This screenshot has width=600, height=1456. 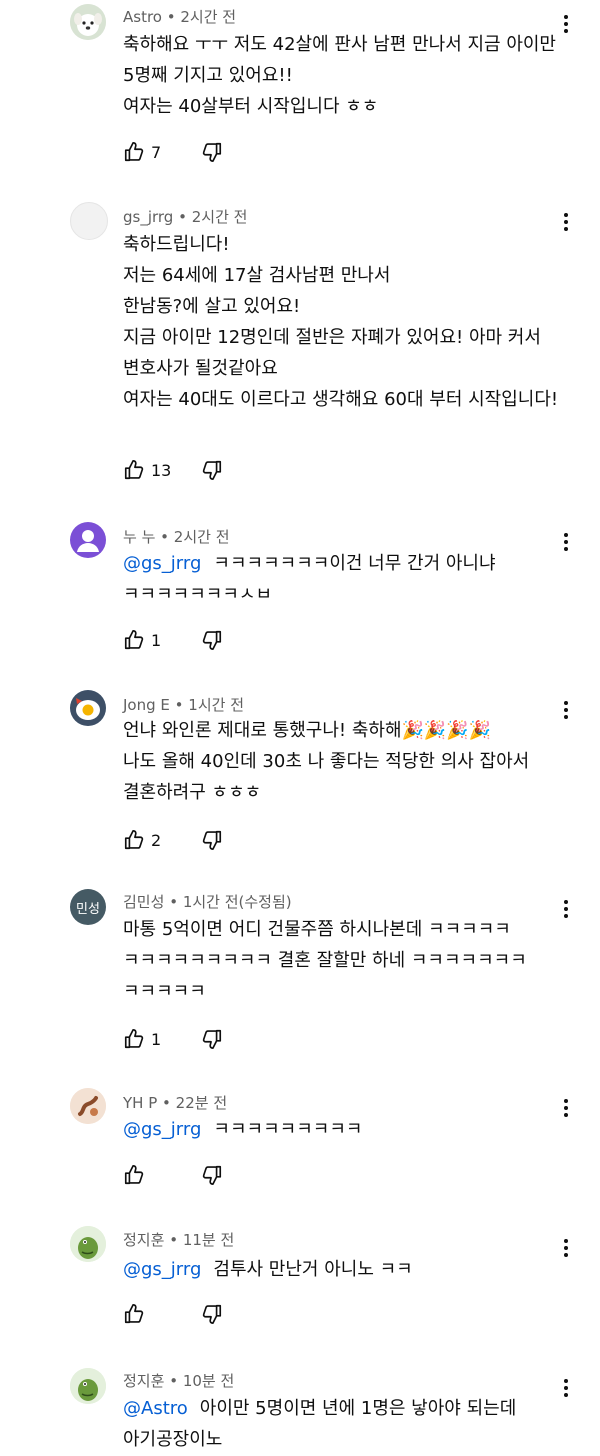 What do you see at coordinates (173, 840) in the screenshot?
I see `comment-actions: 2` at bounding box center [173, 840].